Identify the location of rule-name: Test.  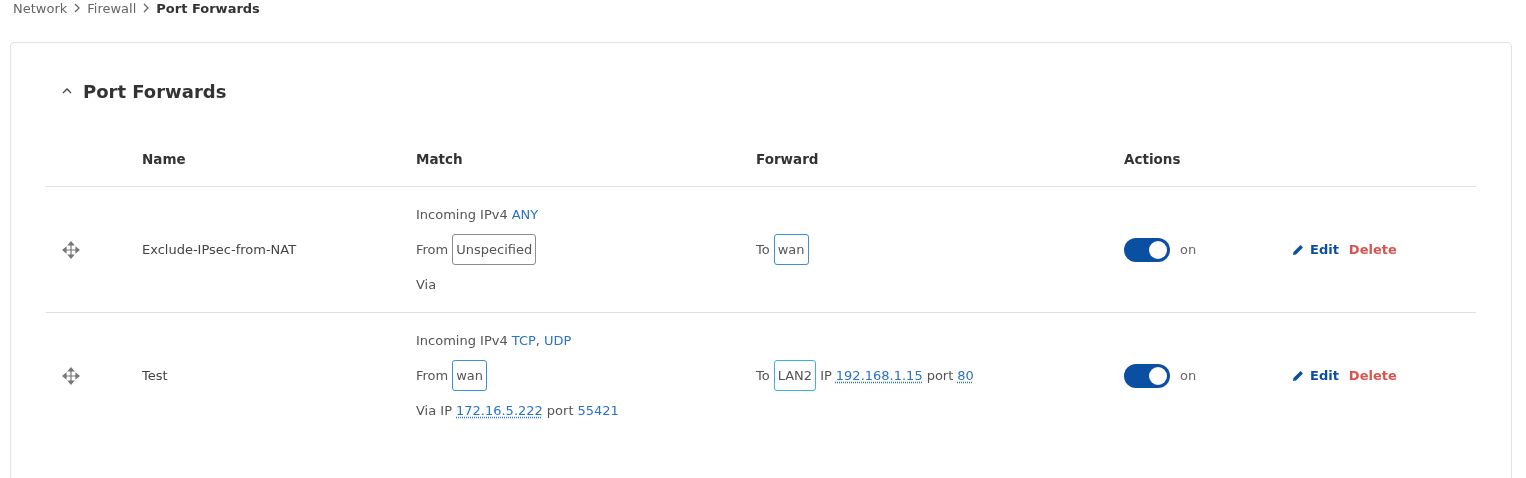
(155, 375).